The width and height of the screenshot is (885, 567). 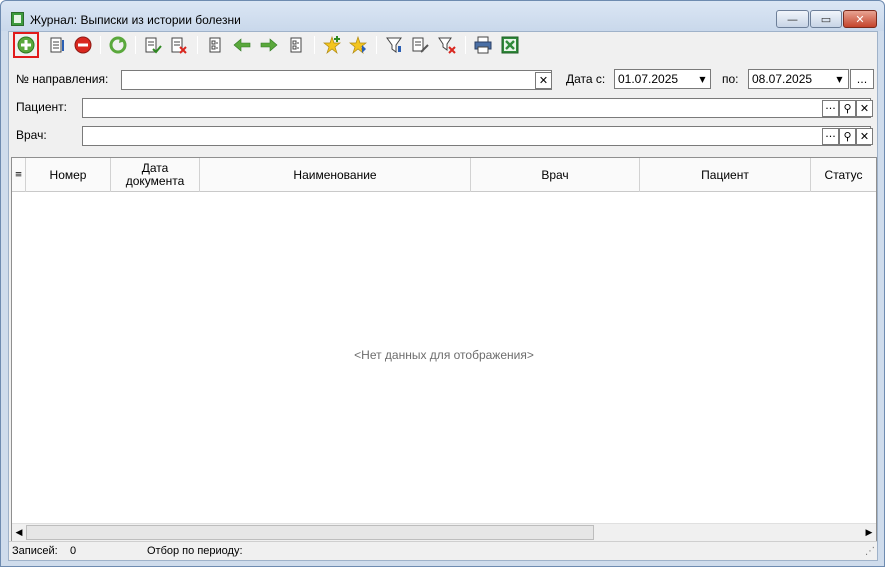 I want to click on doctor-input, so click(x=476, y=136).